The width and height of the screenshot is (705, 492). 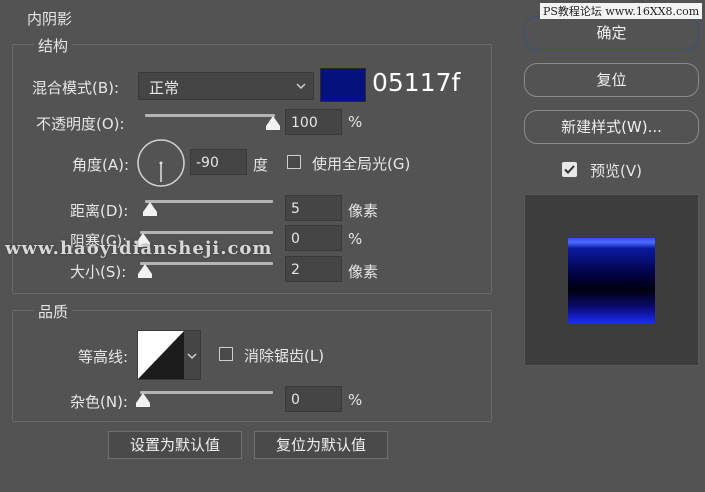 I want to click on anti-alias-checkbox, so click(x=226, y=354).